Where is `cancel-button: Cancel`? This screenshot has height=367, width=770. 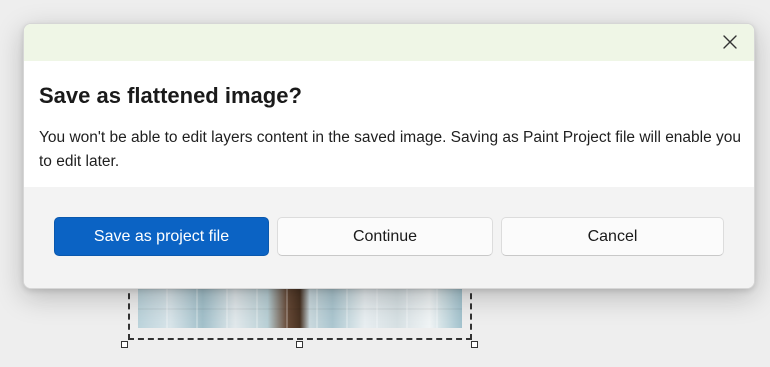
cancel-button: Cancel is located at coordinates (612, 236).